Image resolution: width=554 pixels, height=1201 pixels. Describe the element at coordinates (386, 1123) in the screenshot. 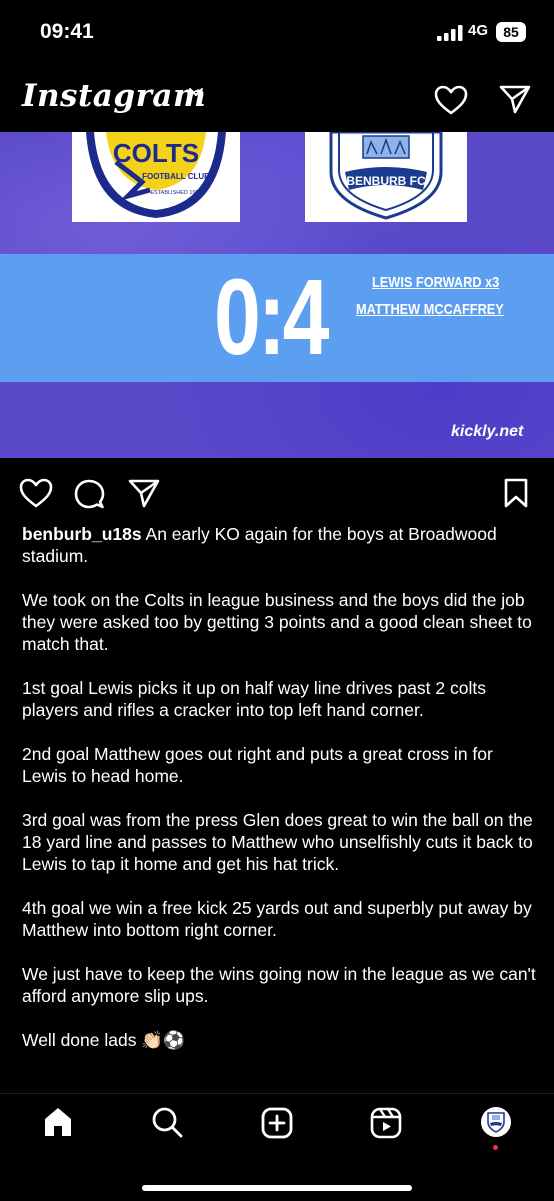

I see `reels-icon` at that location.